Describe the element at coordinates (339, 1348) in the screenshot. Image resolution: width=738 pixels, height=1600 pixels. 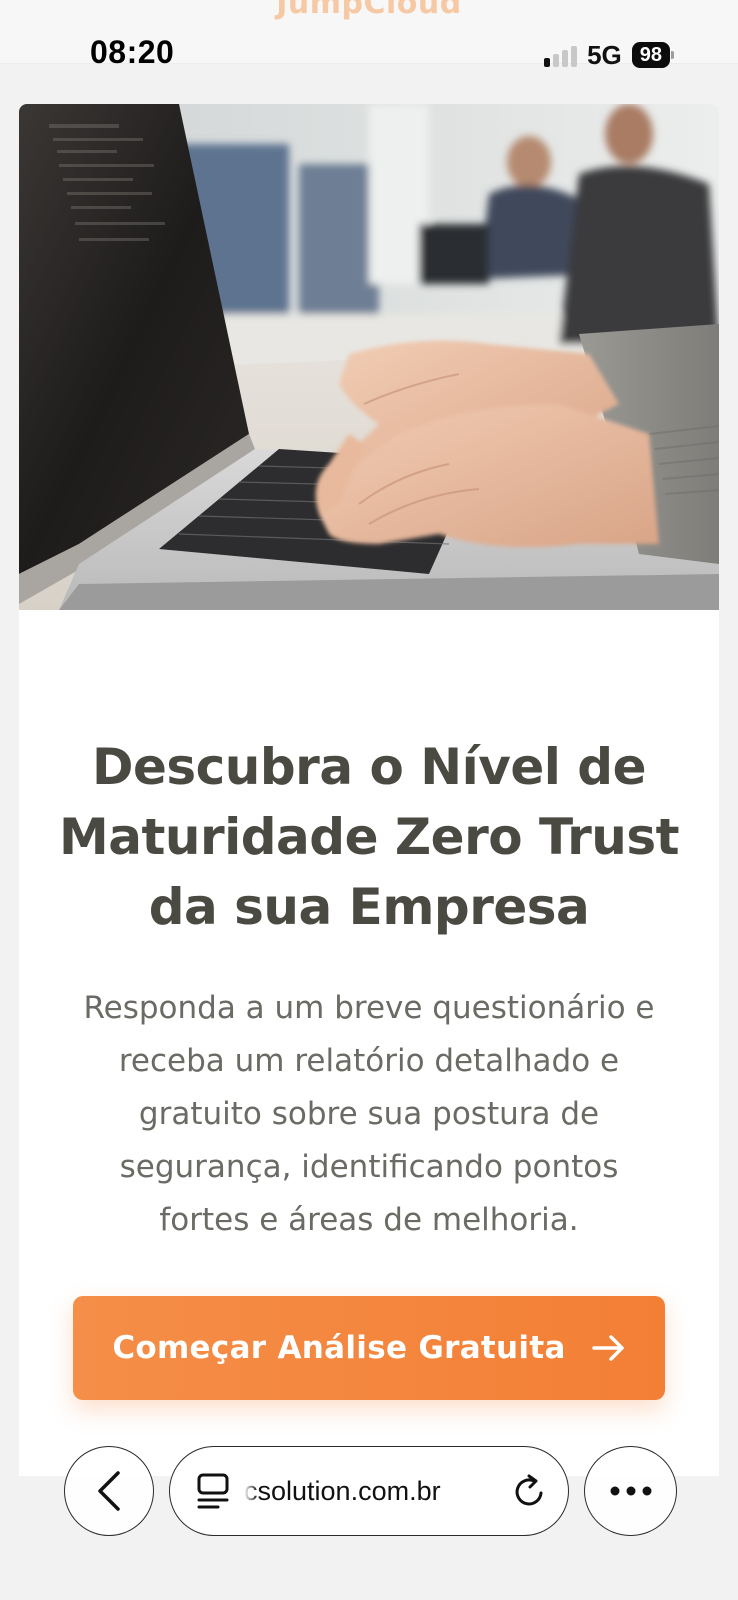
I see `start-analysis-label: Começar Análise Gratuita` at that location.